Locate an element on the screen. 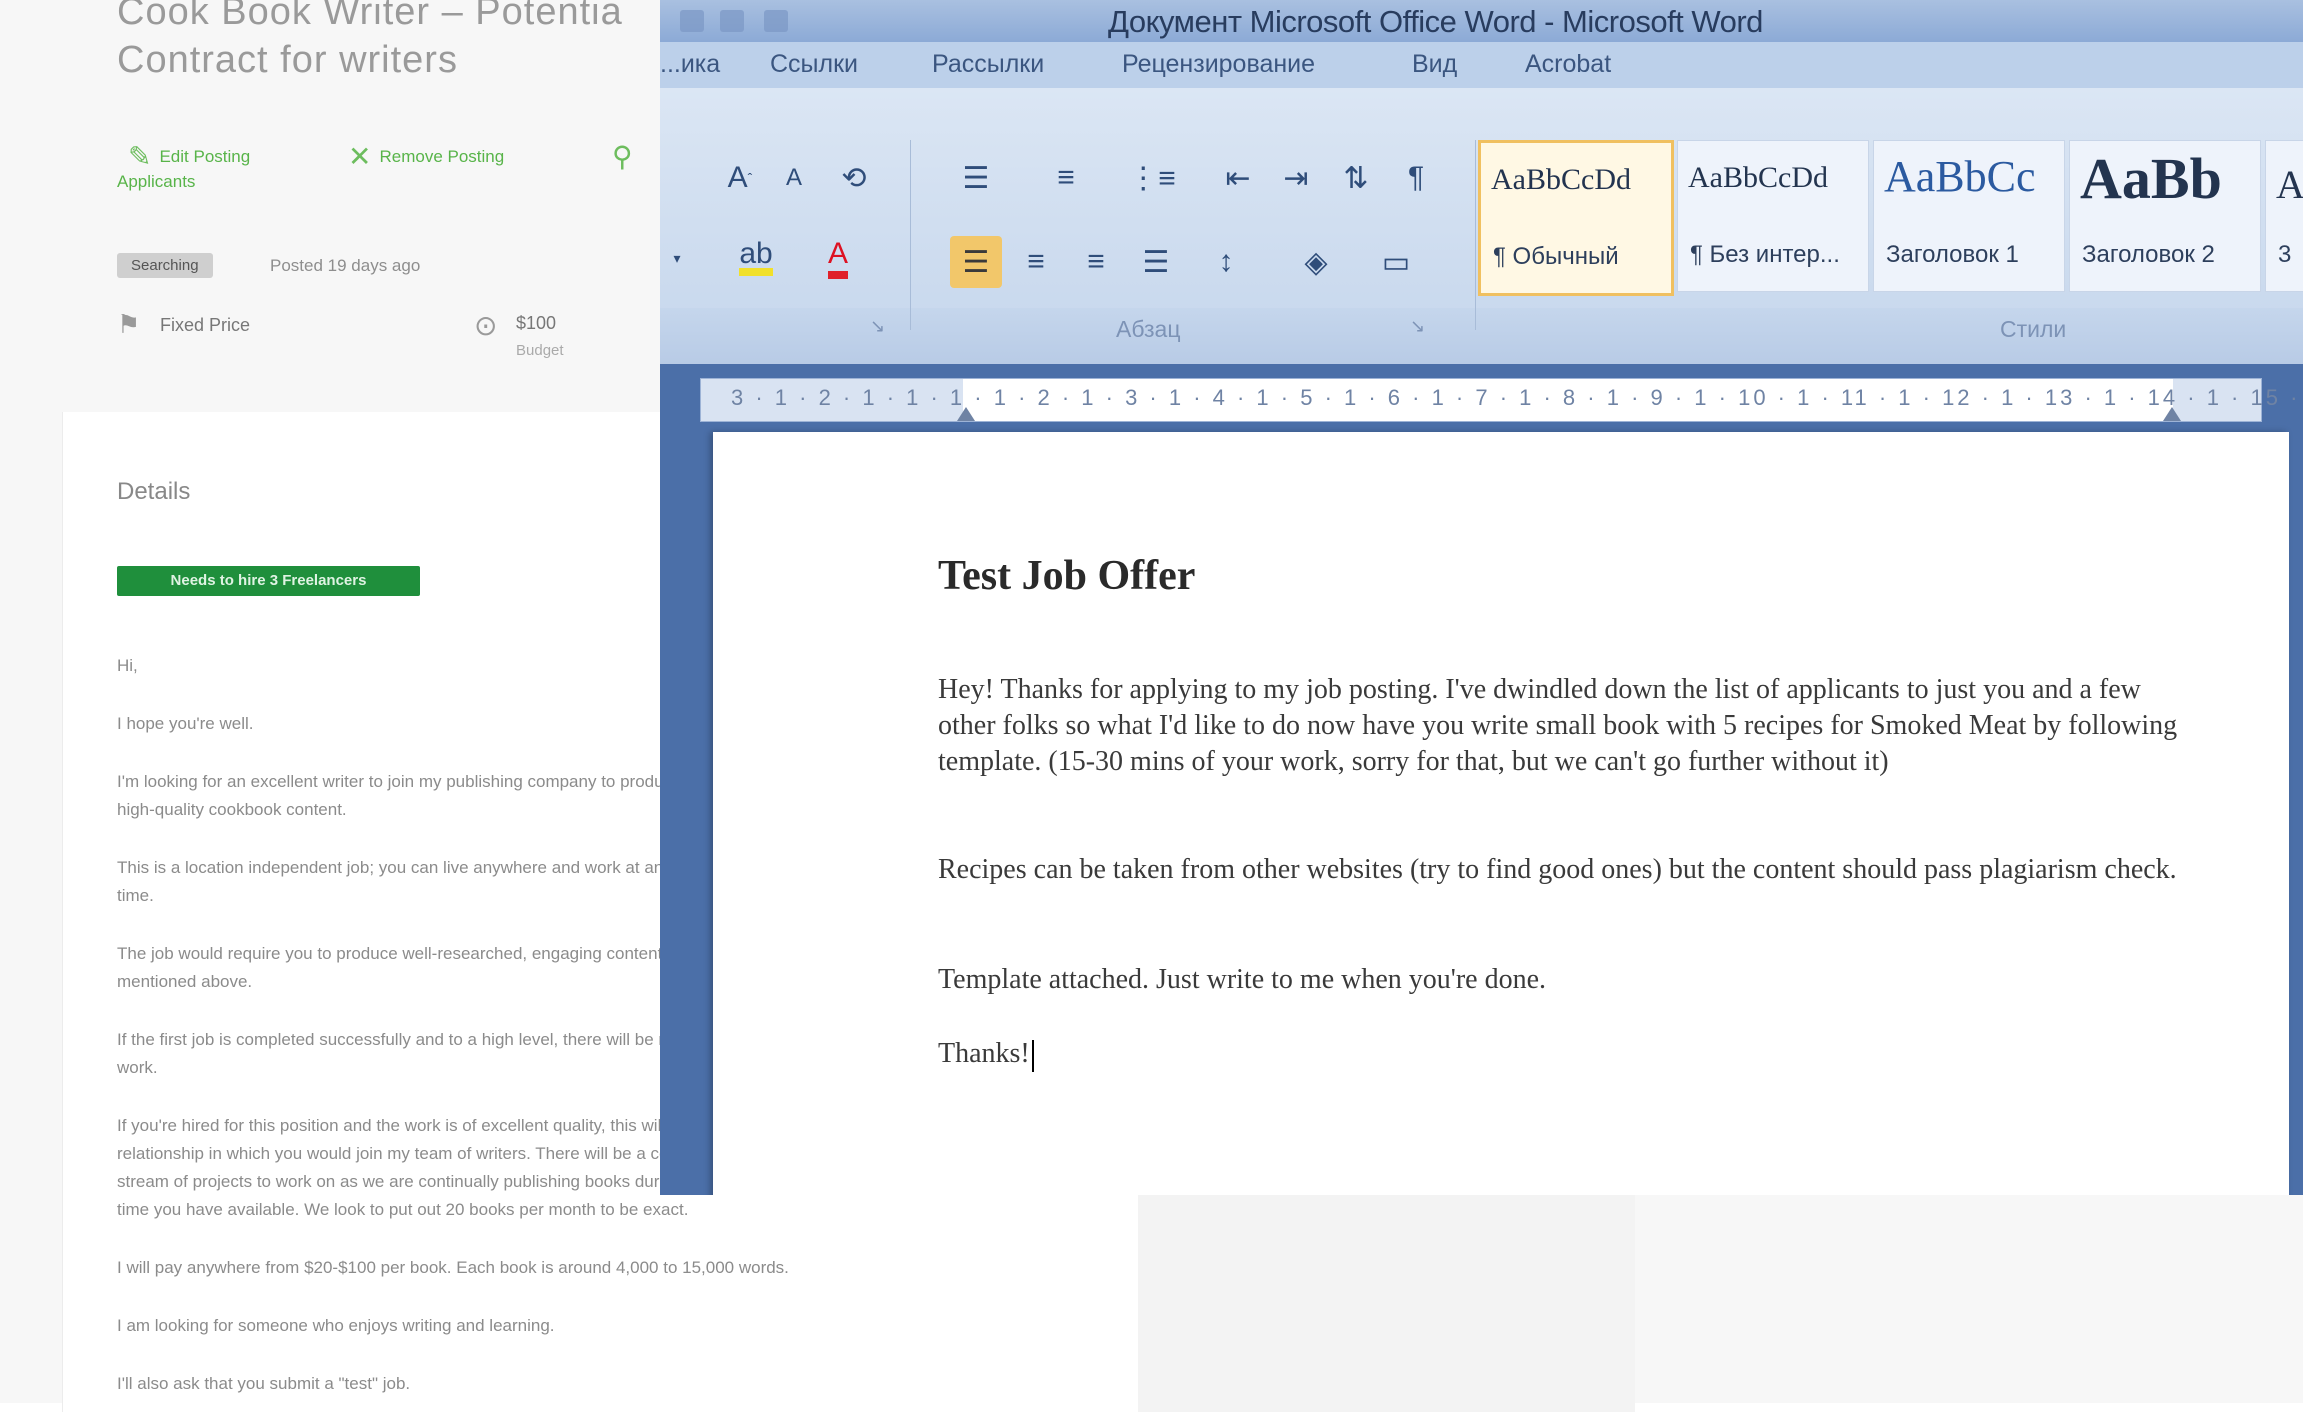 This screenshot has width=2303, height=1412. style-sample: AaBb is located at coordinates (2151, 178).